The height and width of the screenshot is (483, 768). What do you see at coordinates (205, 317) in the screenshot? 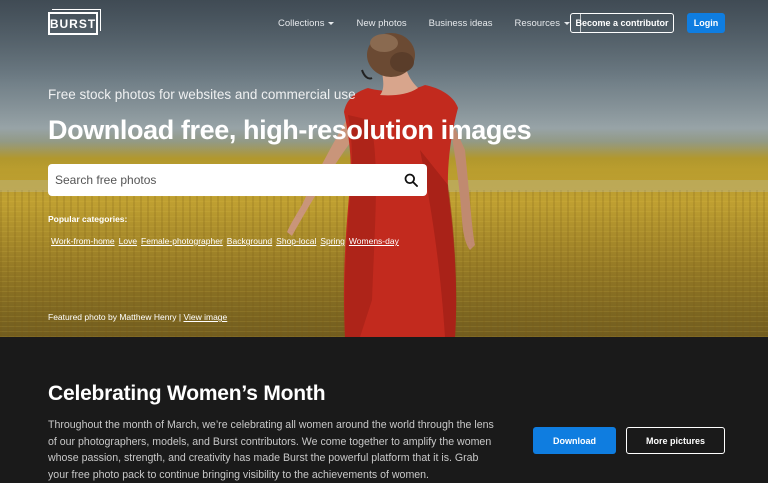
I see `view-image-link: View image` at bounding box center [205, 317].